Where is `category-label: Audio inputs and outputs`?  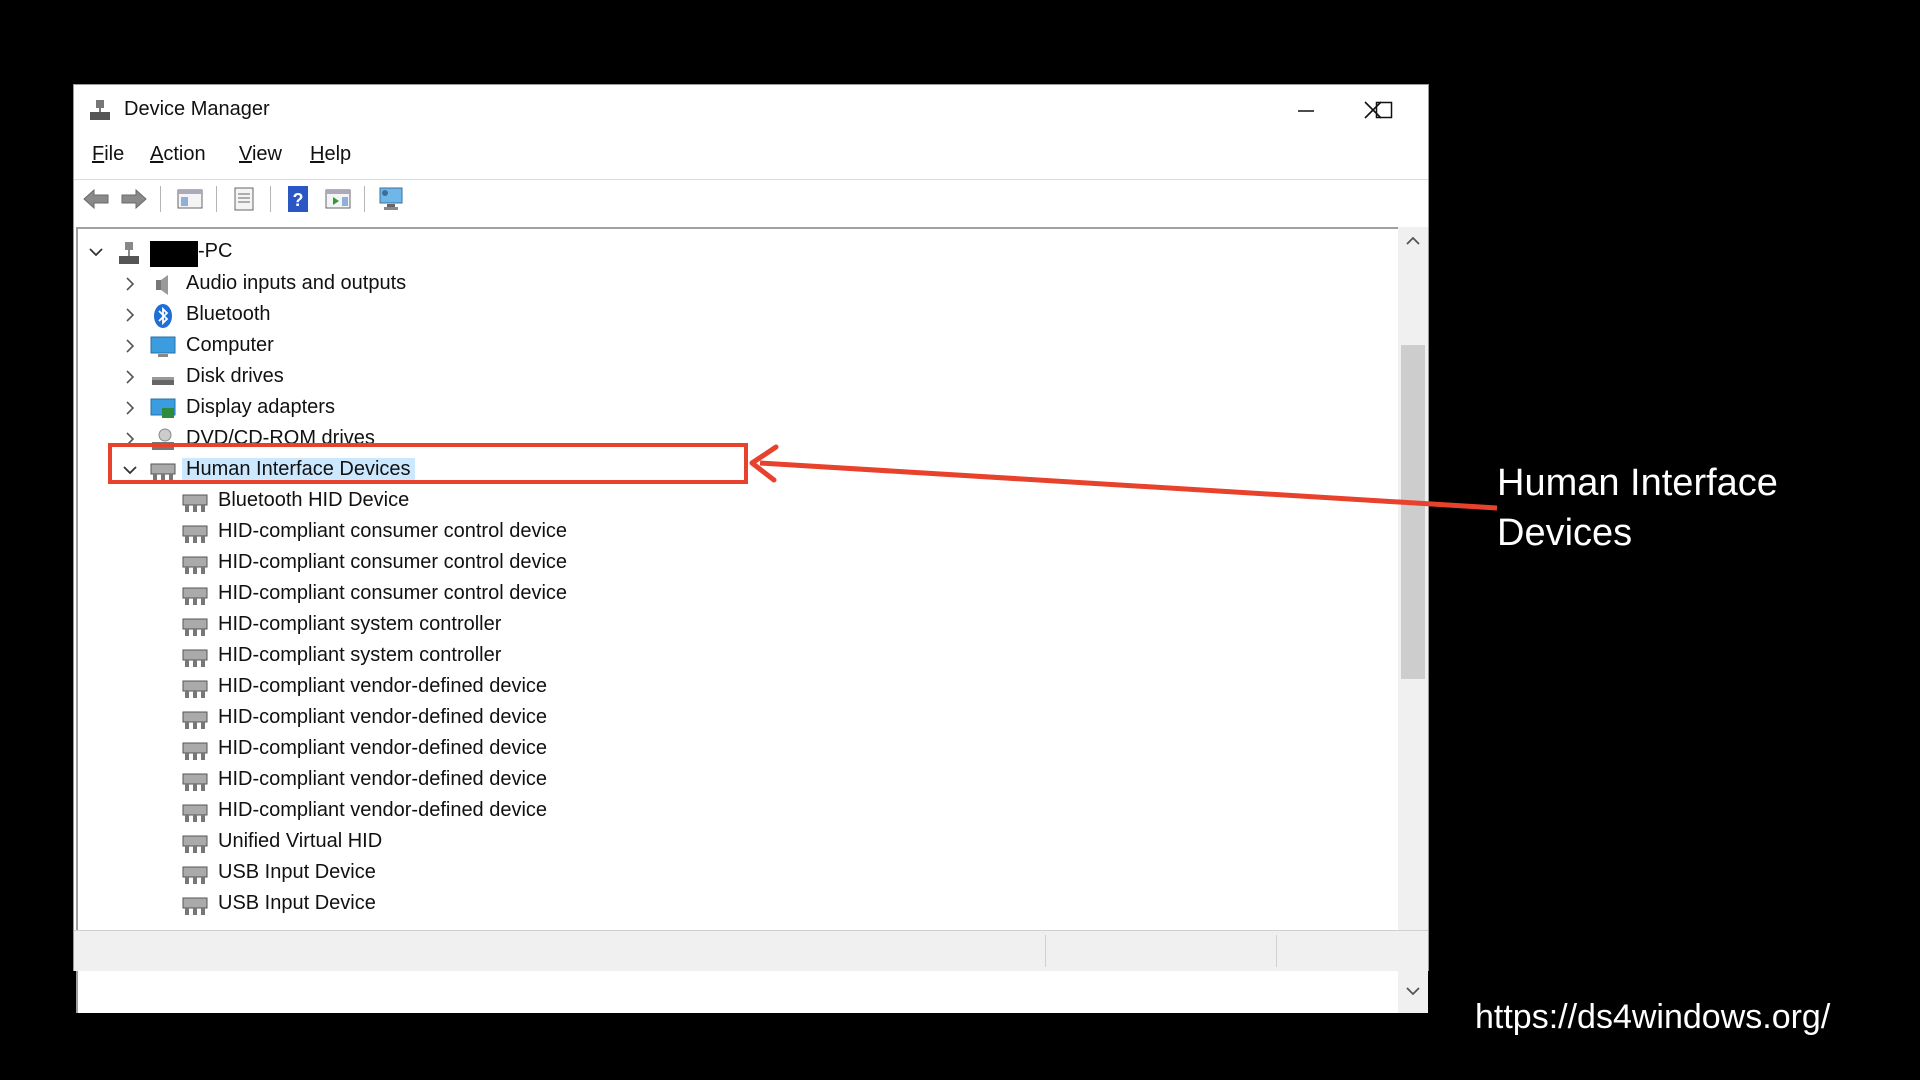 category-label: Audio inputs and outputs is located at coordinates (296, 283).